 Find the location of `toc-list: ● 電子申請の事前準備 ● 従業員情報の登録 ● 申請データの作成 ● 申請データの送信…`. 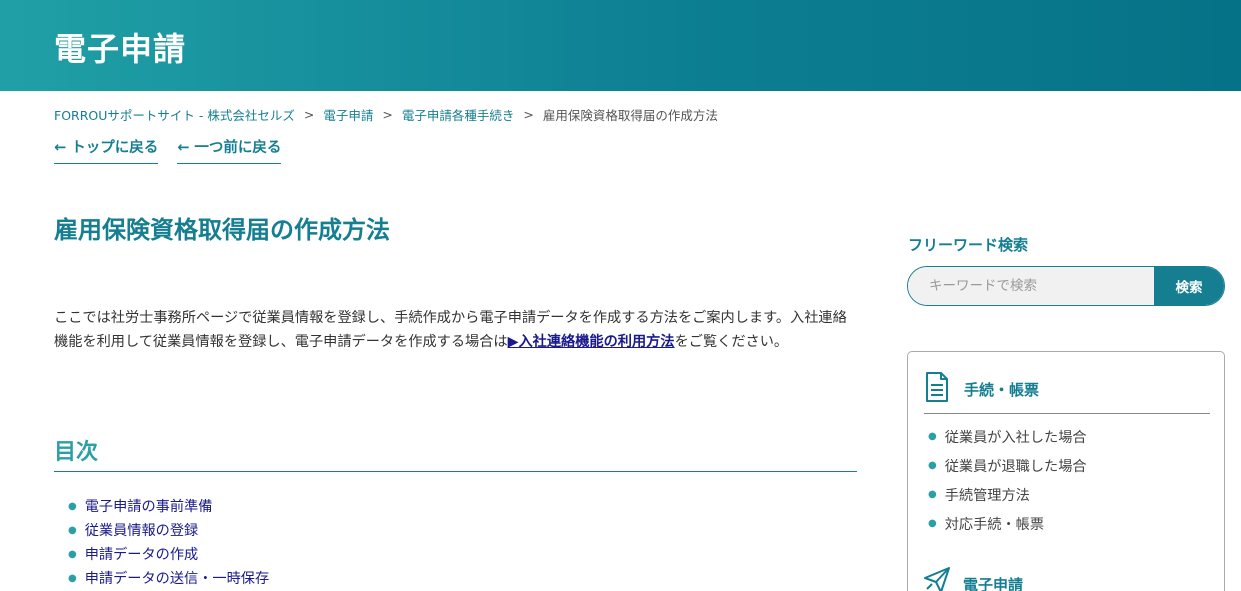

toc-list: ● 電子申請の事前準備 ● 従業員情報の登録 ● 申請データの作成 ● 申請データの送信… is located at coordinates (168, 542).